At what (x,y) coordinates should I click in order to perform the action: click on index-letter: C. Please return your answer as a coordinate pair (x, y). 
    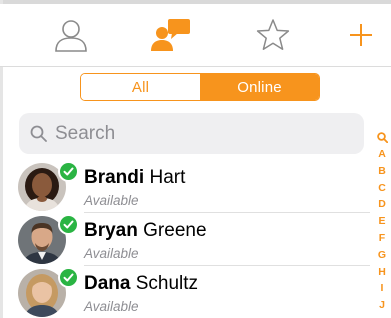
    Looking at the image, I should click on (382, 188).